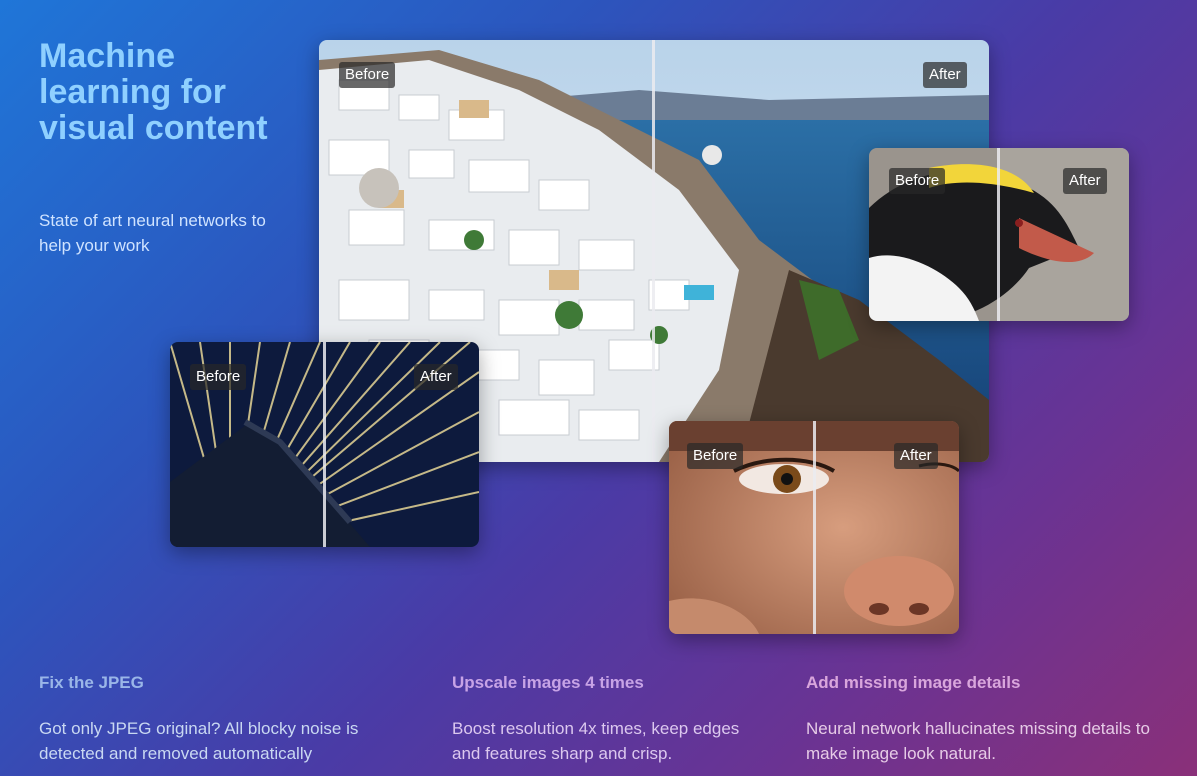  I want to click on penguin-comparison: Before After, so click(999, 234).